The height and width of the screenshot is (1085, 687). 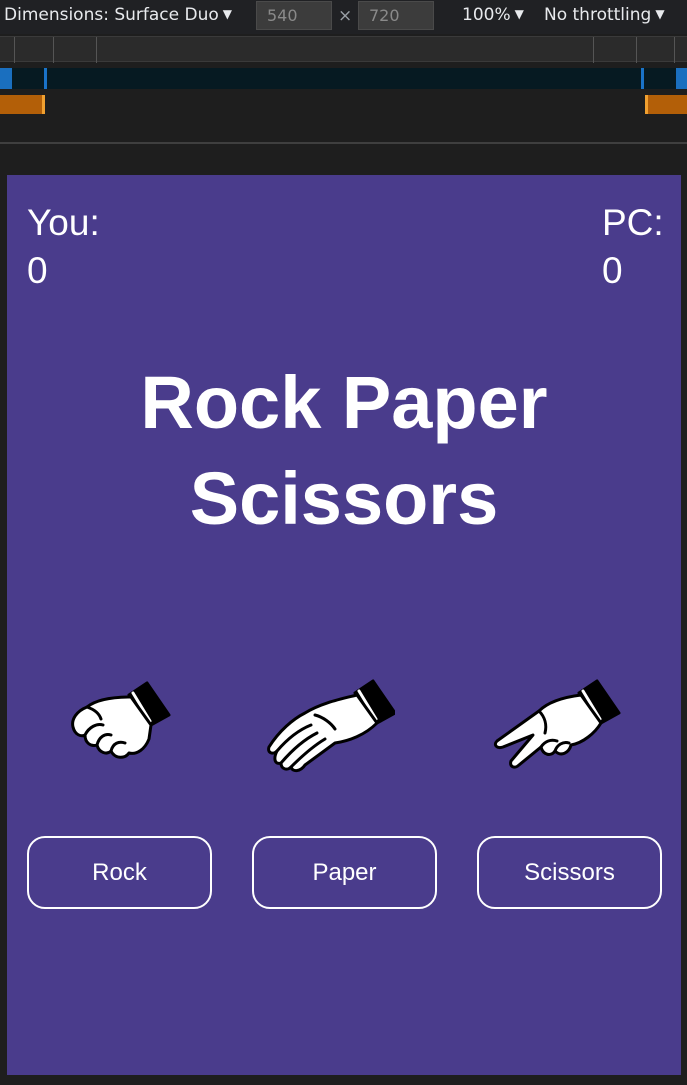 What do you see at coordinates (633, 247) in the screenshot?
I see `pc-score: PC: 0` at bounding box center [633, 247].